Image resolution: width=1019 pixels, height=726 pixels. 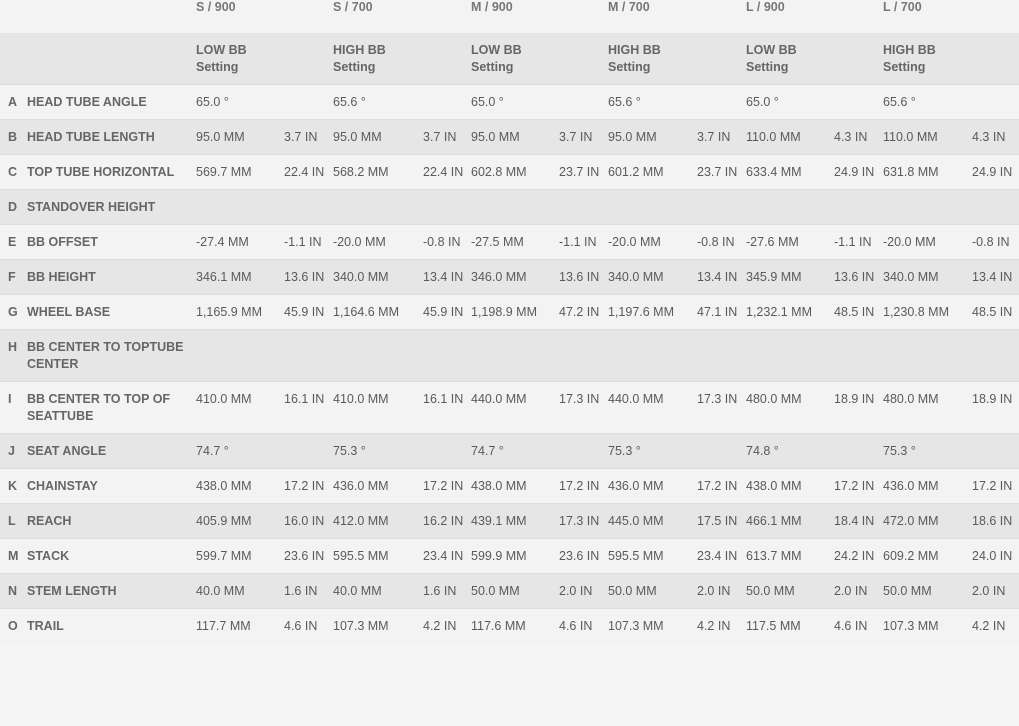 What do you see at coordinates (240, 486) in the screenshot?
I see `metric-value: 438.0 MM` at bounding box center [240, 486].